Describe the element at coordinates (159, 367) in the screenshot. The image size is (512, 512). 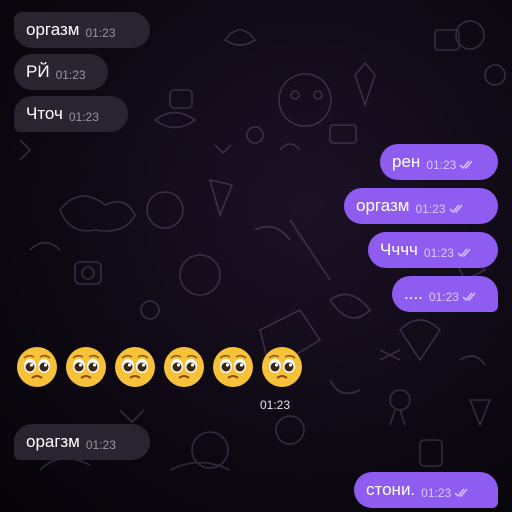
I see `message-emoji` at that location.